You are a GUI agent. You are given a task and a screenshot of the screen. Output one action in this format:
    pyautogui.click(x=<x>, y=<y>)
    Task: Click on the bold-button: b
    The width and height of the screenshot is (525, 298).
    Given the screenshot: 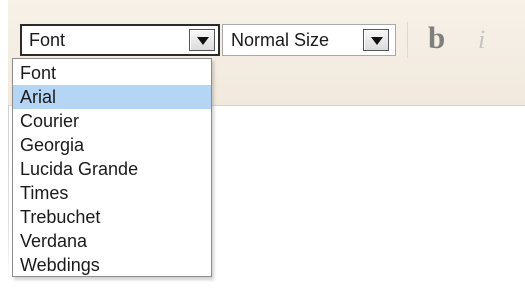 What is the action you would take?
    pyautogui.click(x=436, y=37)
    